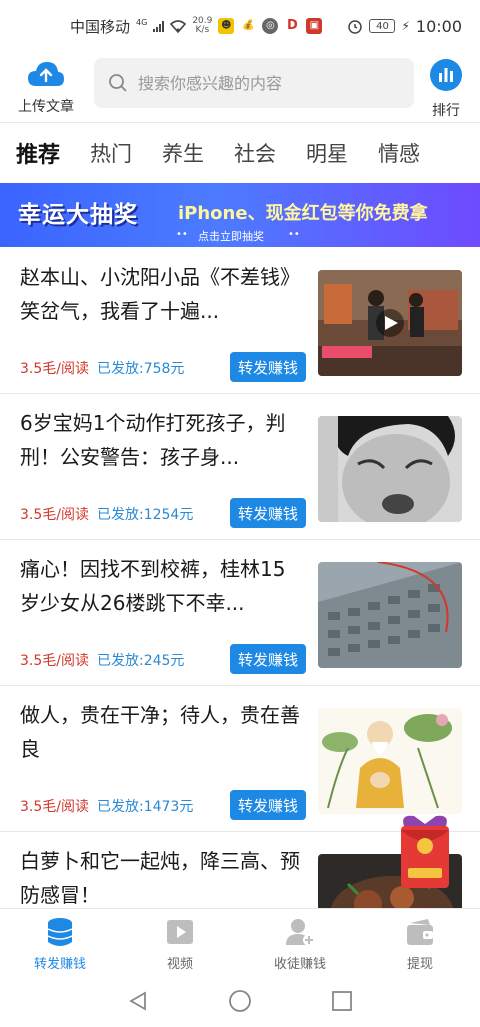  I want to click on app-header: 上传文章 排行, so click(240, 86).